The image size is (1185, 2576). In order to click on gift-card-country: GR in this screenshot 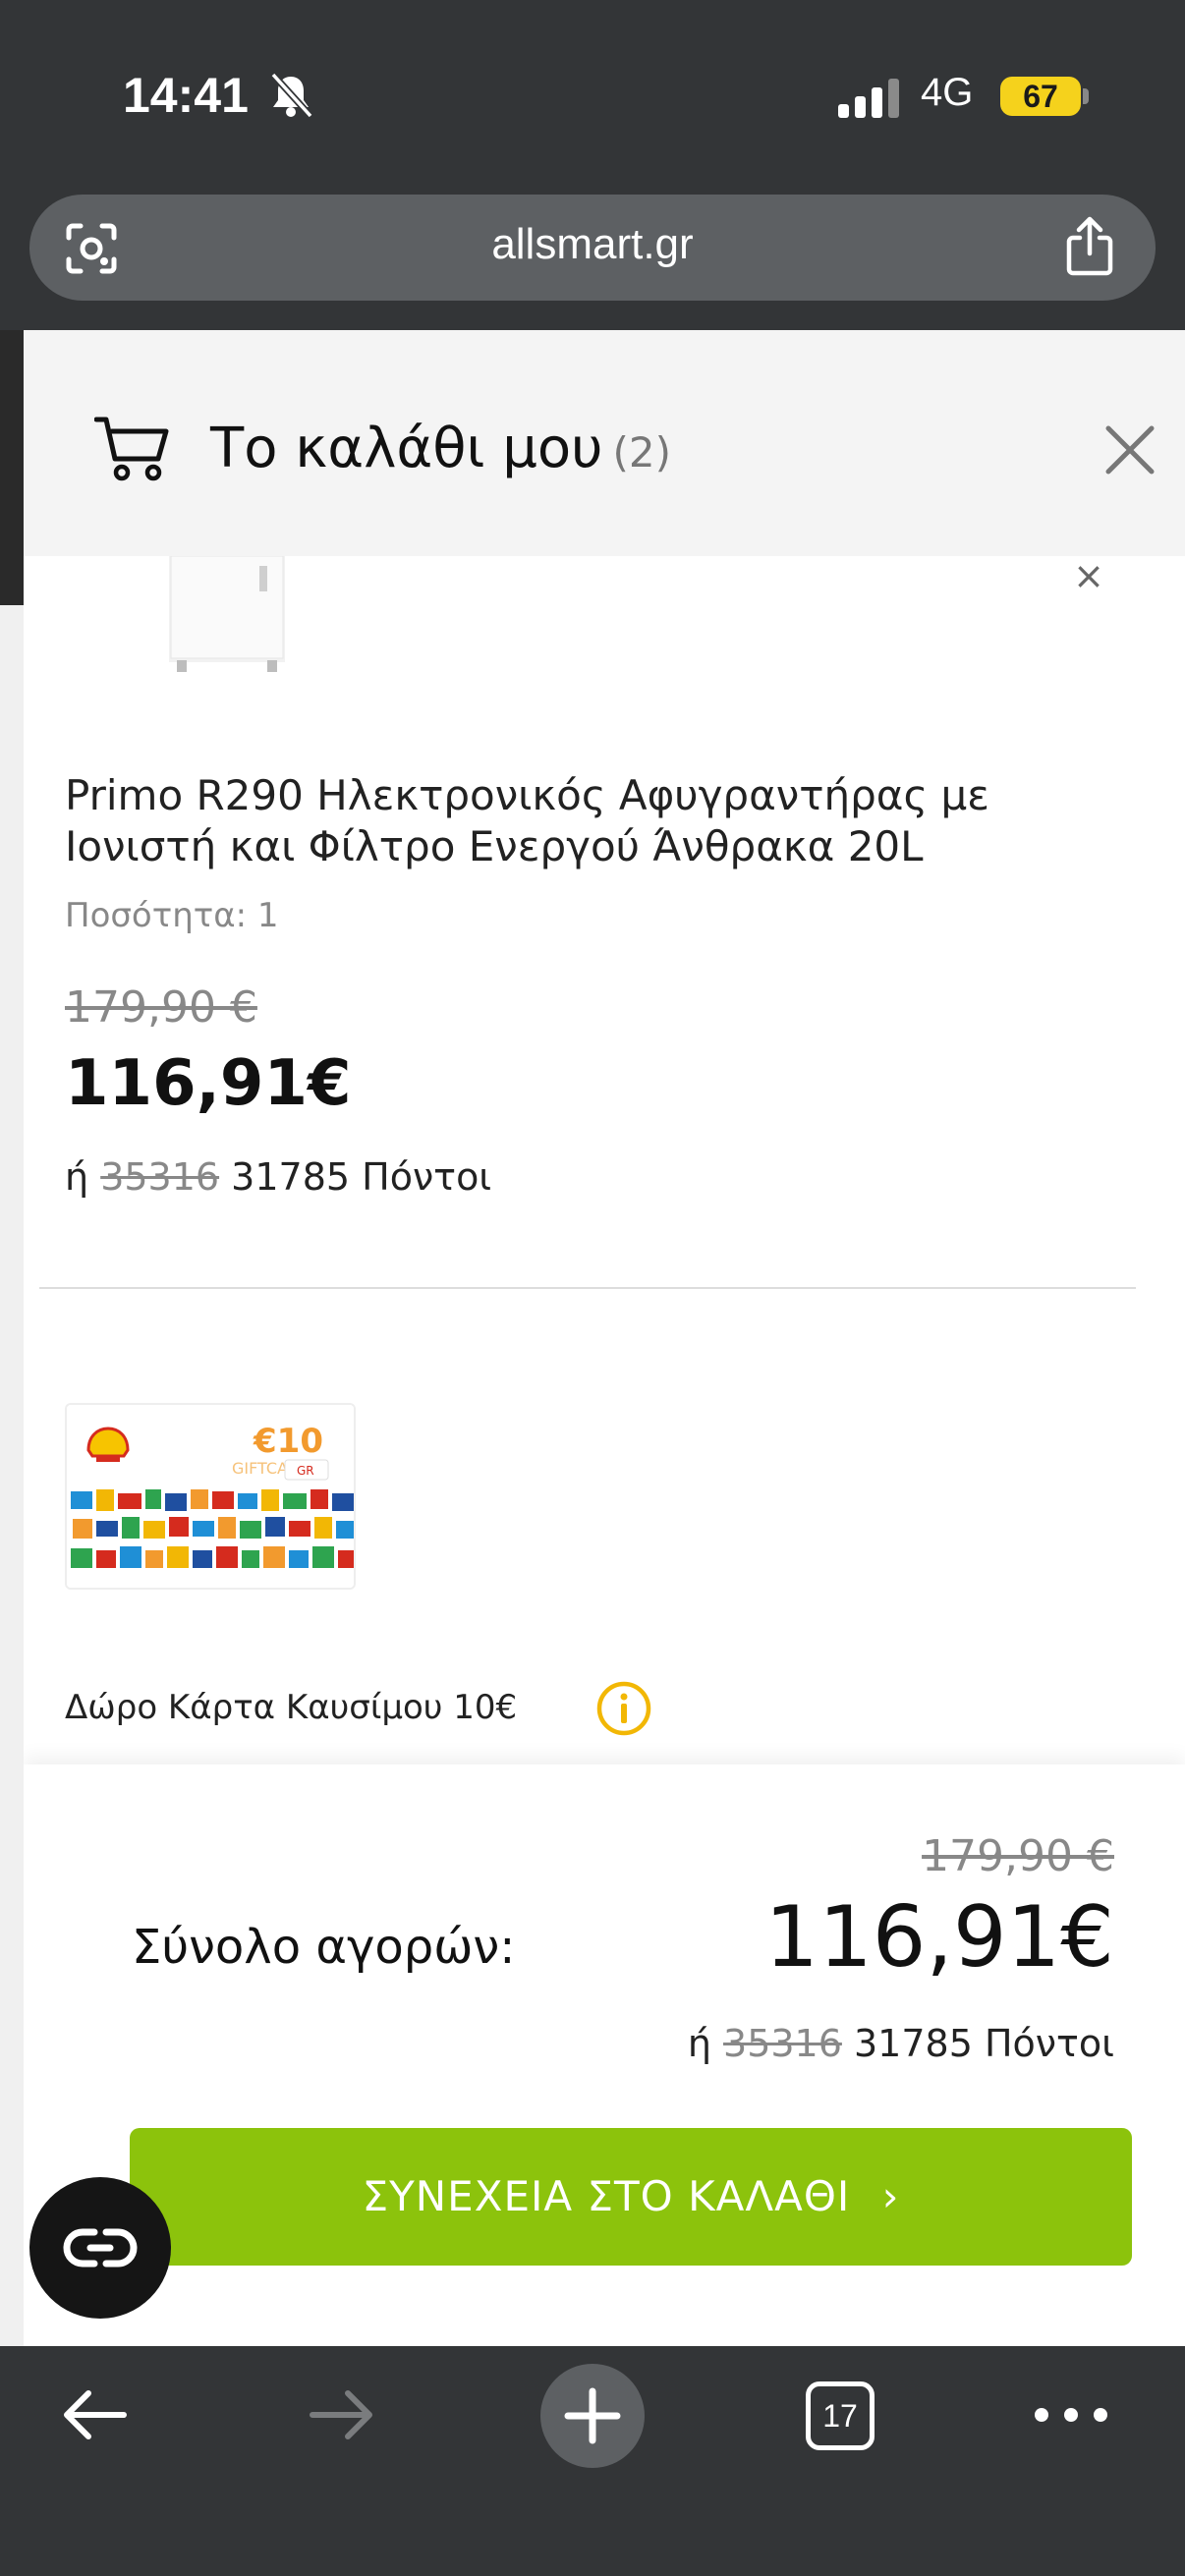, I will do `click(306, 1471)`.